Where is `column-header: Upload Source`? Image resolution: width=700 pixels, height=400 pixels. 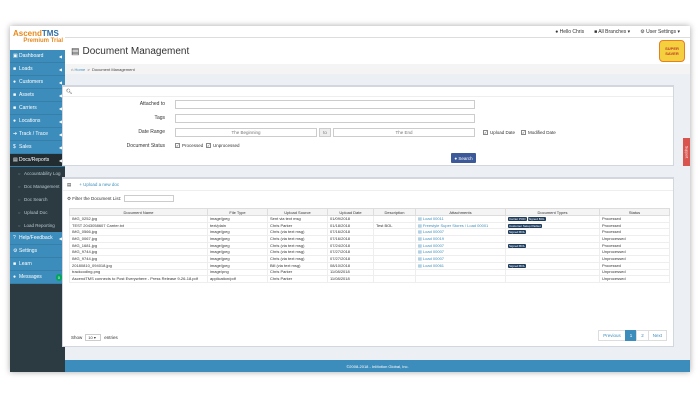
column-header: Upload Source is located at coordinates (297, 212).